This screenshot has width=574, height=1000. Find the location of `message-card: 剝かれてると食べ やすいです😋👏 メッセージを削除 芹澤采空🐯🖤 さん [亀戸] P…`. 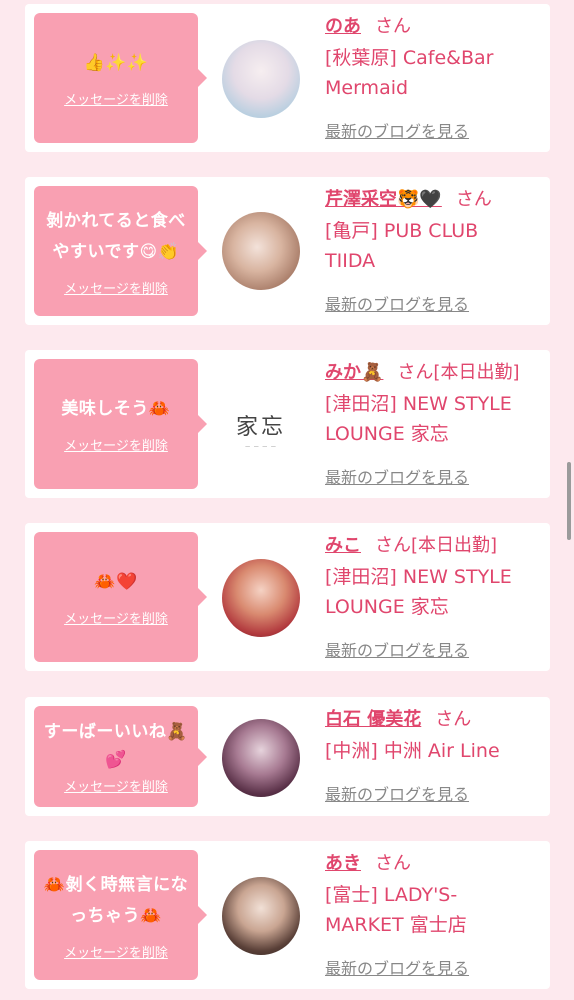

message-card: 剝かれてると食べ やすいです😋👏 メッセージを削除 芹澤采空🐯🖤 さん [亀戸] P… is located at coordinates (287, 251).